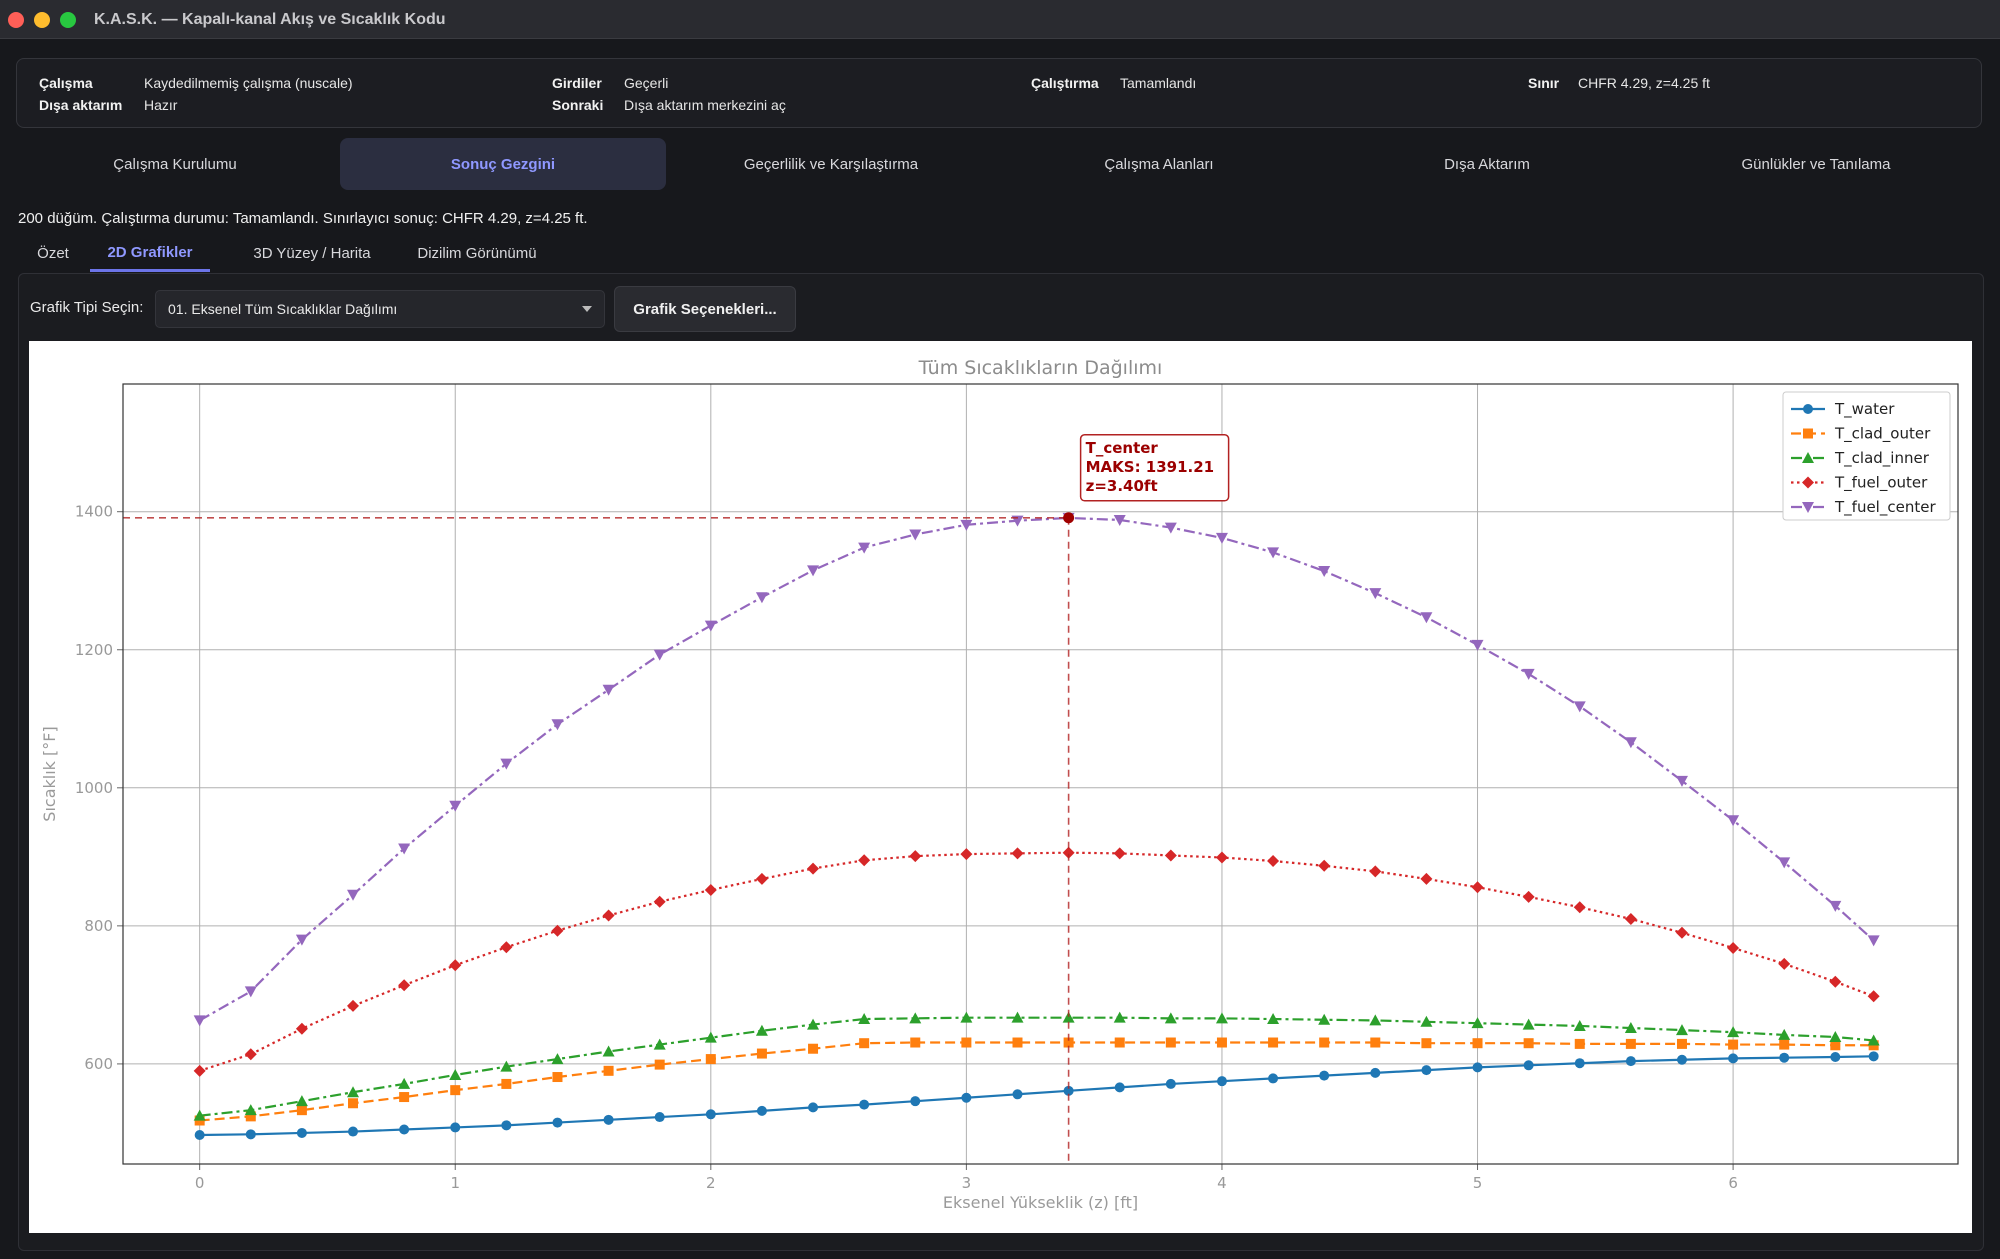 The image size is (2000, 1259). What do you see at coordinates (1122, 448) in the screenshot?
I see `max-annotation-line: T_center` at bounding box center [1122, 448].